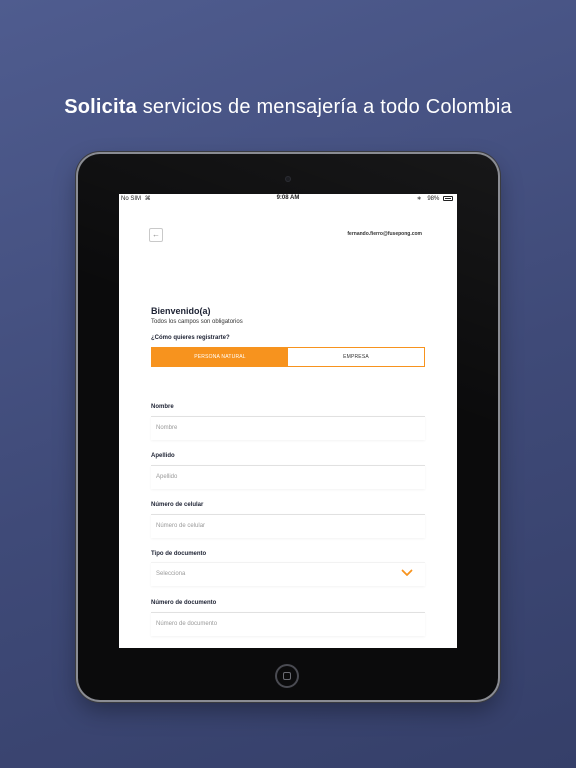 This screenshot has height=768, width=576. Describe the element at coordinates (181, 311) in the screenshot. I see `page-title: Bienvenido(a)` at that location.